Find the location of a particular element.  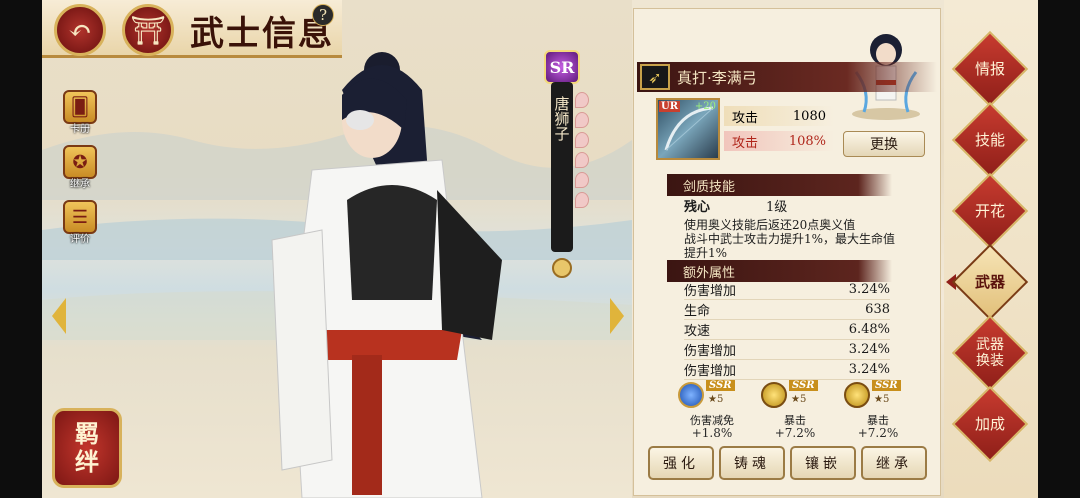

attribute-value: 6.48% is located at coordinates (869, 329).